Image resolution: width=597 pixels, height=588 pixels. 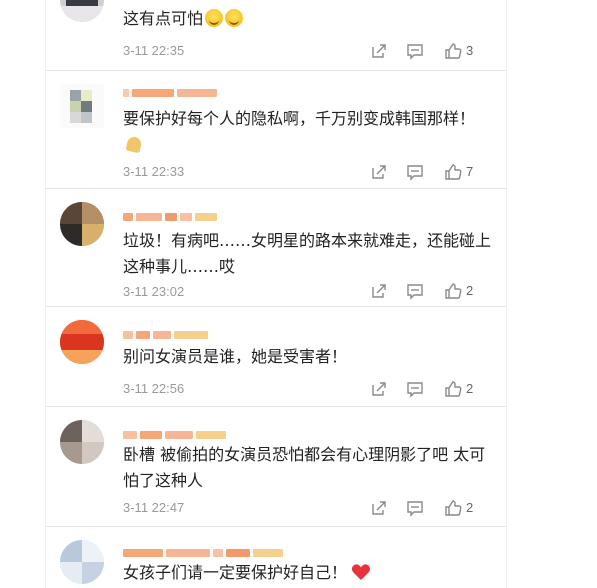 What do you see at coordinates (309, 132) in the screenshot?
I see `comment-text: 要保护好每个人的隐私啊，千万别变成韩国那样！` at bounding box center [309, 132].